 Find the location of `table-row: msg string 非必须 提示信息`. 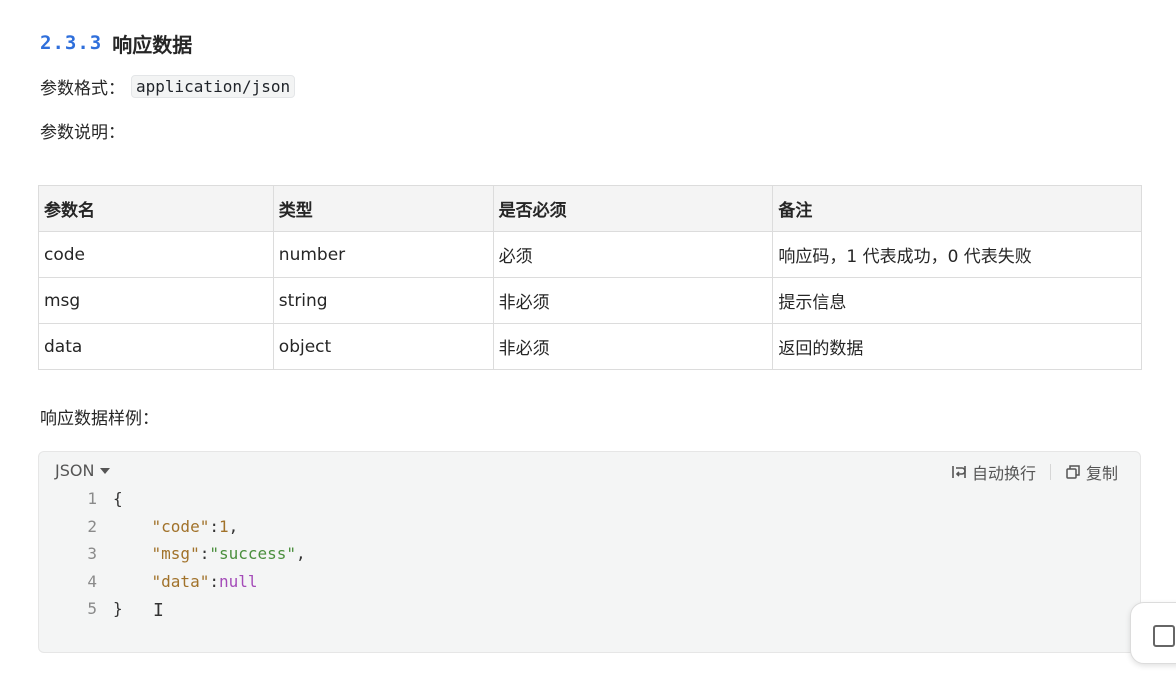

table-row: msg string 非必须 提示信息 is located at coordinates (590, 300).